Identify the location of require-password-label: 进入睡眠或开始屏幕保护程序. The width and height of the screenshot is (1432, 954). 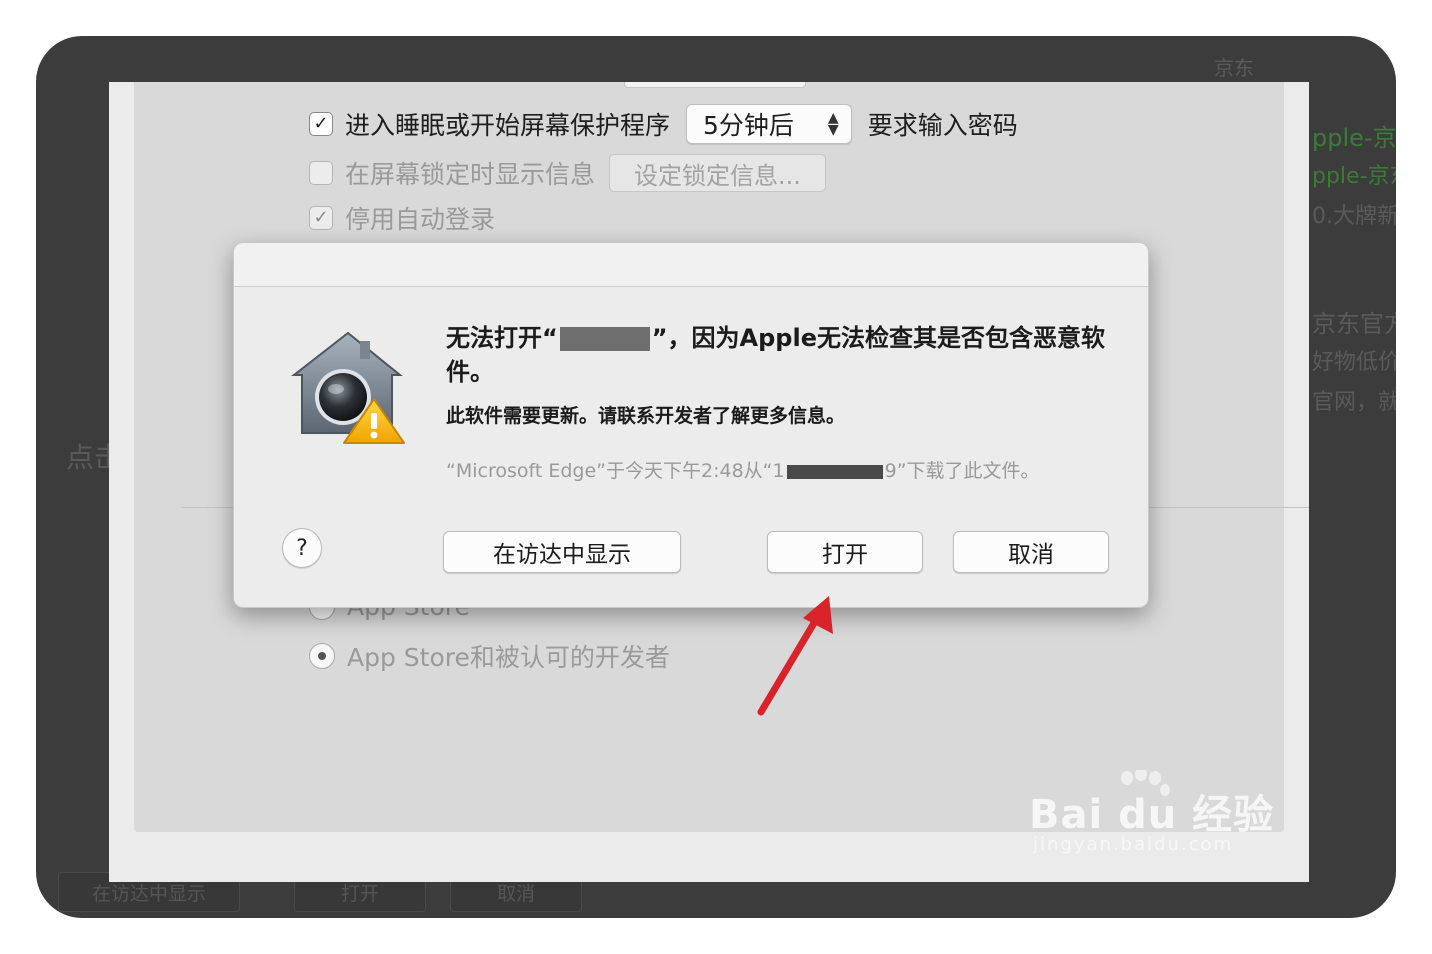
(508, 125).